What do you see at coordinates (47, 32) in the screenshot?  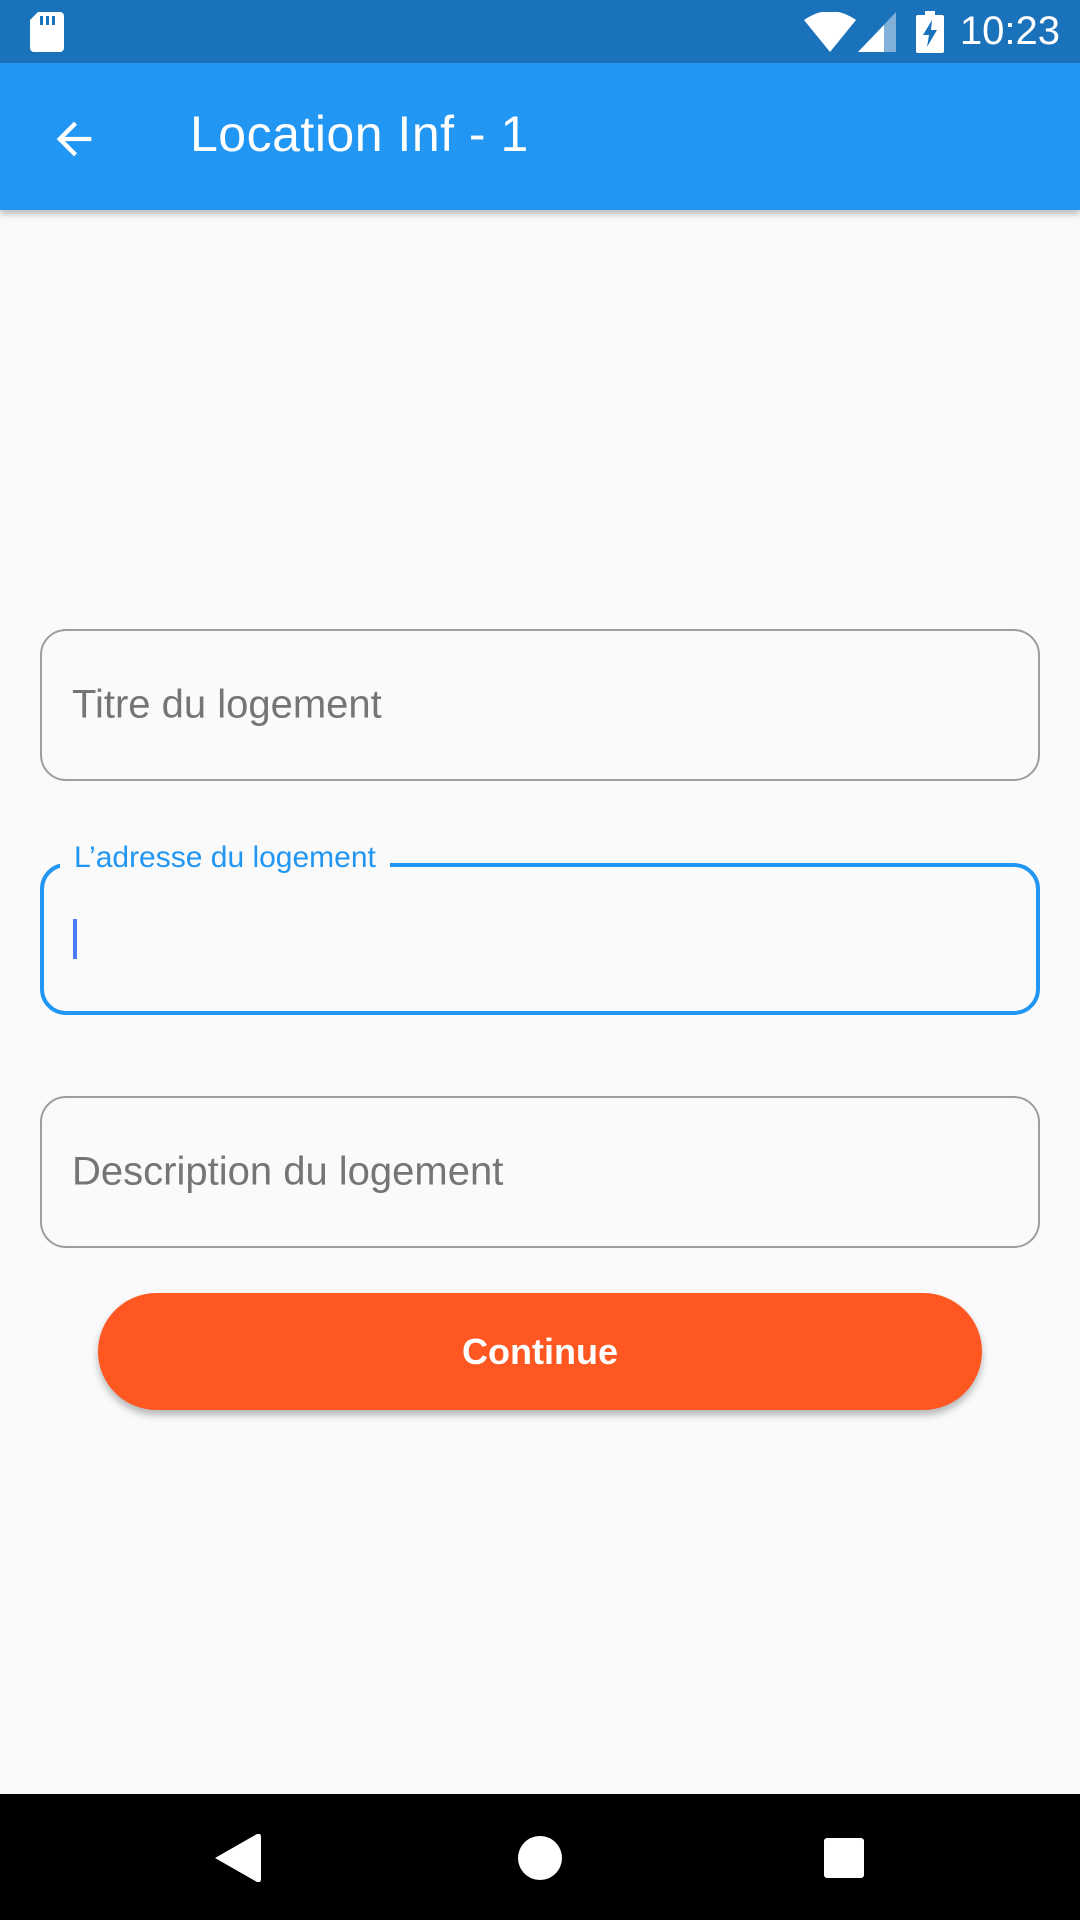 I see `sd-card-icon` at bounding box center [47, 32].